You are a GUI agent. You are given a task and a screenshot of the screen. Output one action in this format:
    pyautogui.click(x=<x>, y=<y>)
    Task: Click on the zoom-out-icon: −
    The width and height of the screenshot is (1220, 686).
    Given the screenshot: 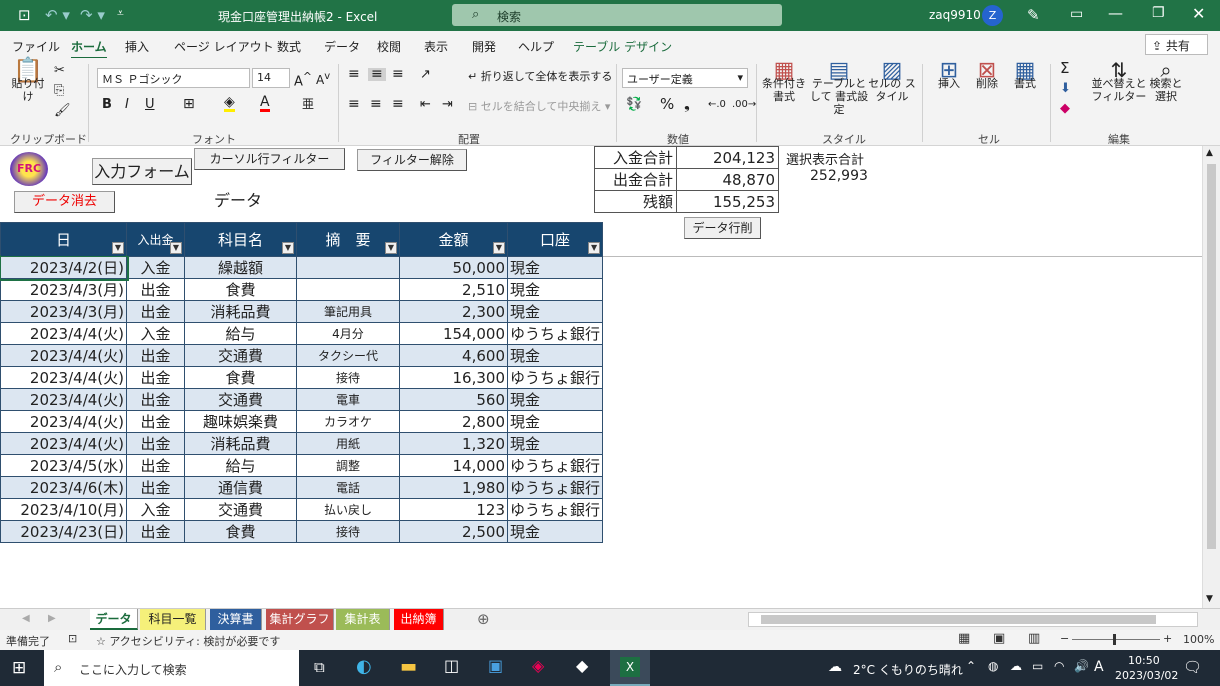 What is the action you would take?
    pyautogui.click(x=1064, y=638)
    